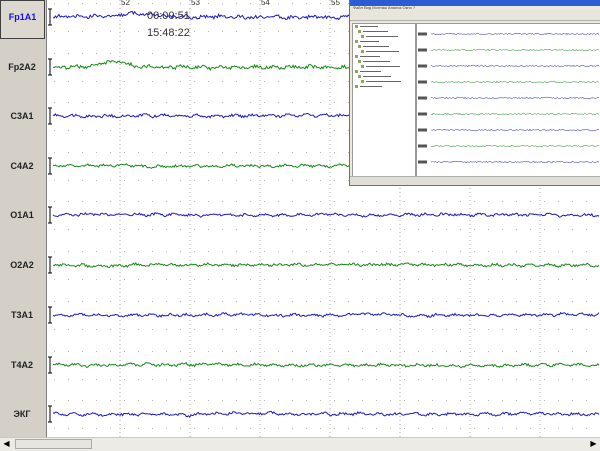 This screenshot has width=600, height=451. Describe the element at coordinates (22, 116) in the screenshot. I see `channel-label: C3A1` at that location.